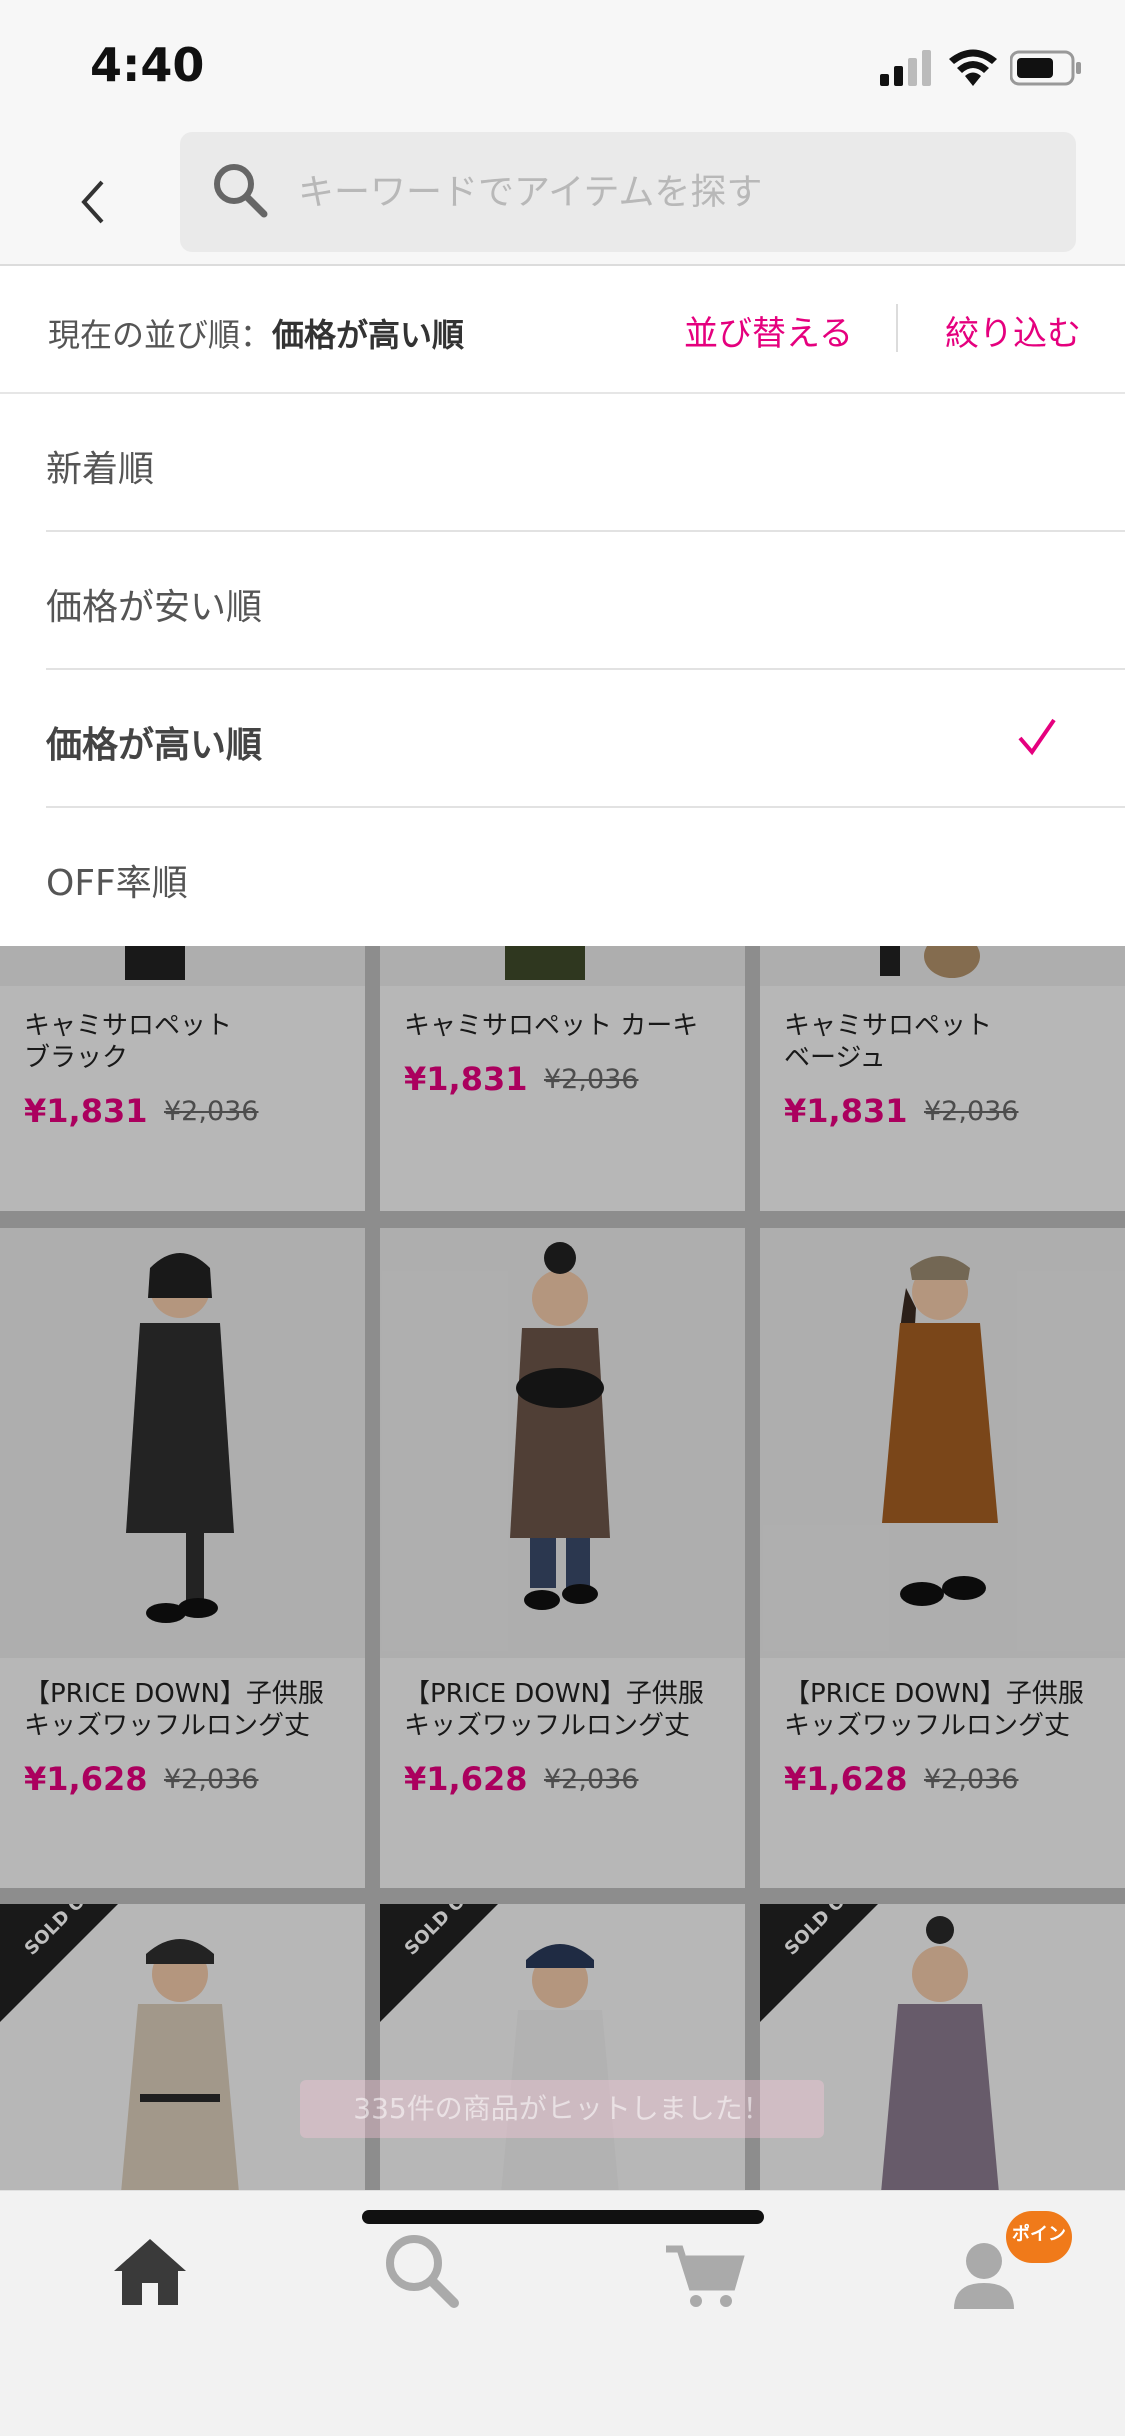  Describe the element at coordinates (702, 2271) in the screenshot. I see `cart-icon` at that location.